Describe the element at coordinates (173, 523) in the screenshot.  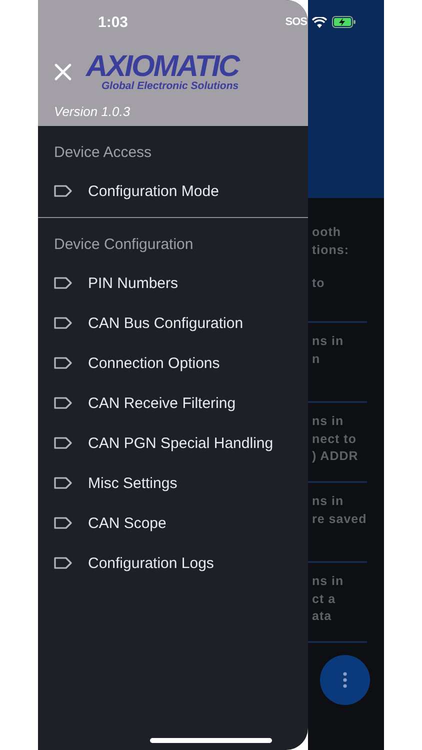
I see `menu-item: CAN Scope` at that location.